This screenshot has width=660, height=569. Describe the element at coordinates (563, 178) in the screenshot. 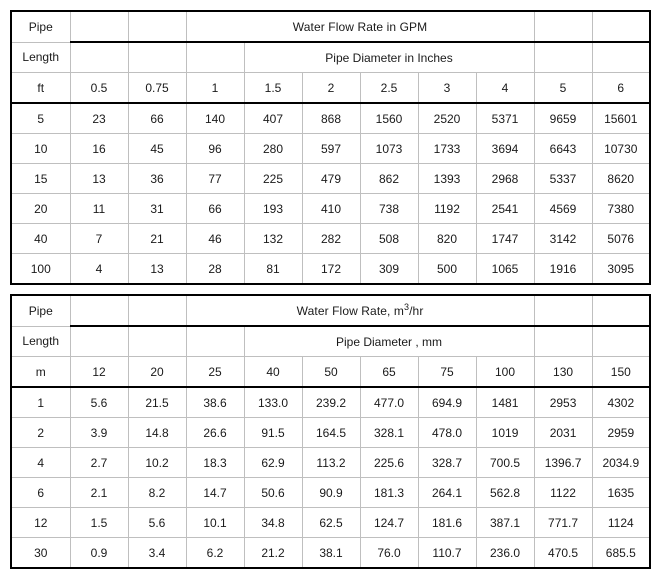

I see `table-cell: 5337` at that location.